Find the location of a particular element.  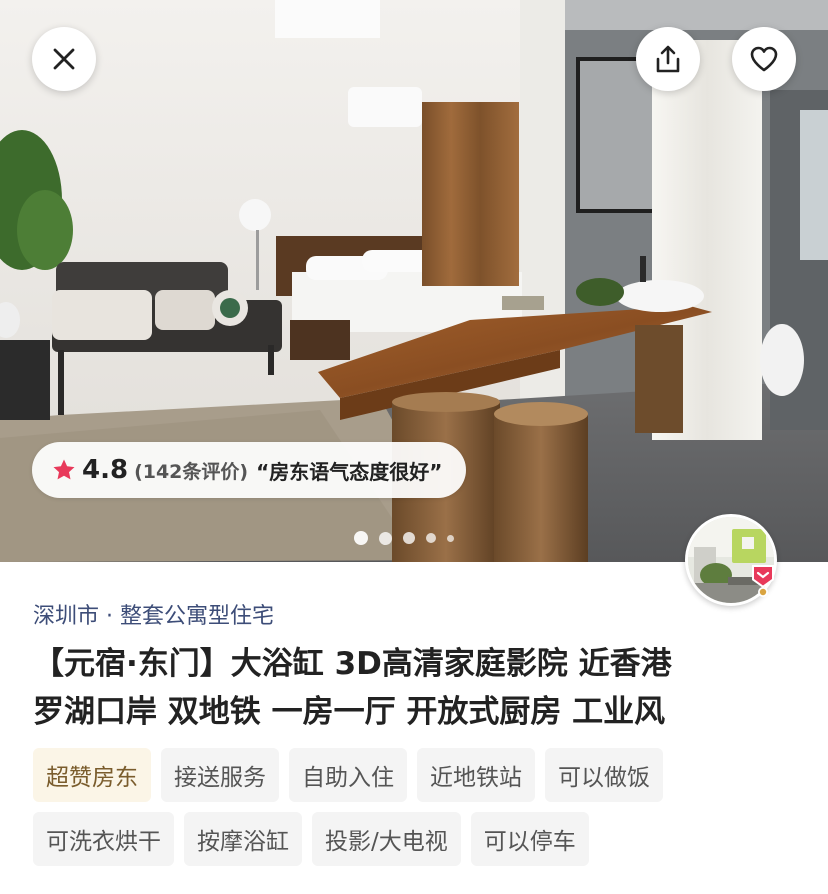

amenity-tag-row: 超赞房东 接送服务 自助入住 近地铁站 可以做饭 is located at coordinates (423, 775).